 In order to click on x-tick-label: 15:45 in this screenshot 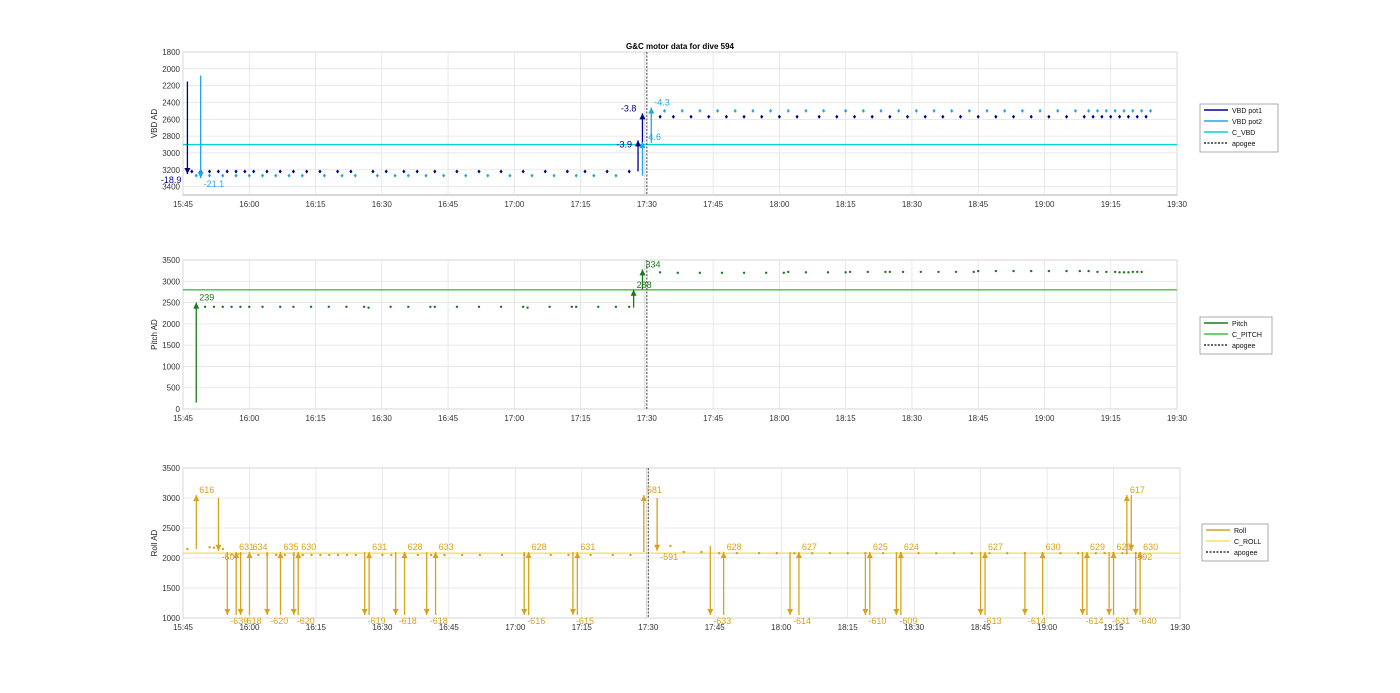, I will do `click(183, 418)`.